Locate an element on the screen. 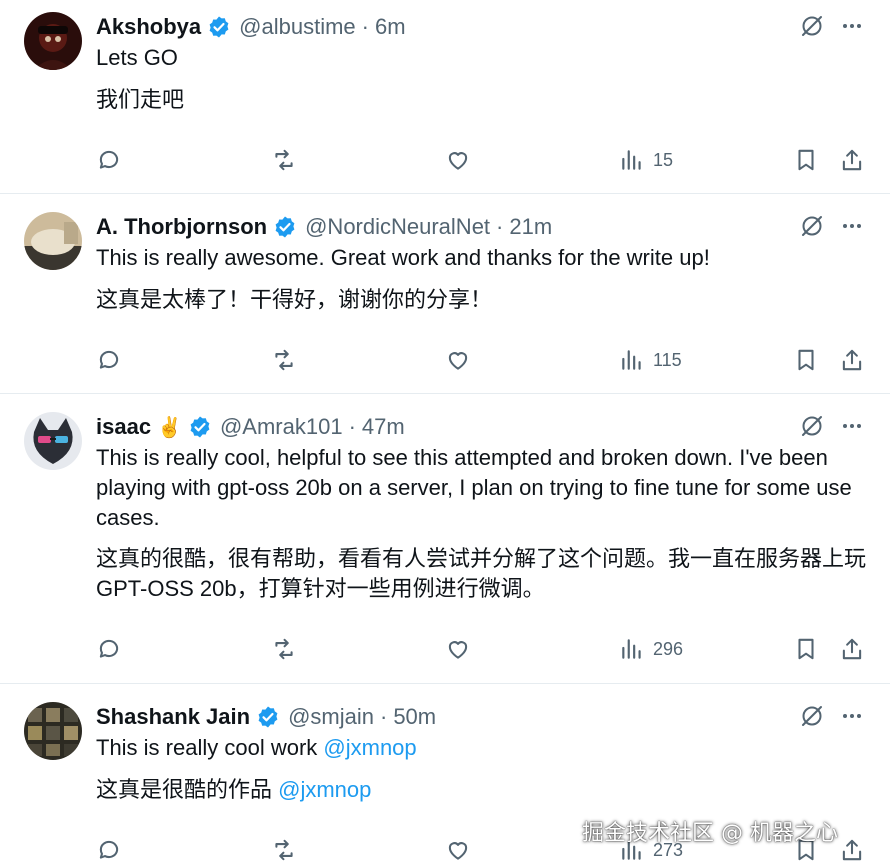 The width and height of the screenshot is (890, 867). post-time: 21m is located at coordinates (530, 227).